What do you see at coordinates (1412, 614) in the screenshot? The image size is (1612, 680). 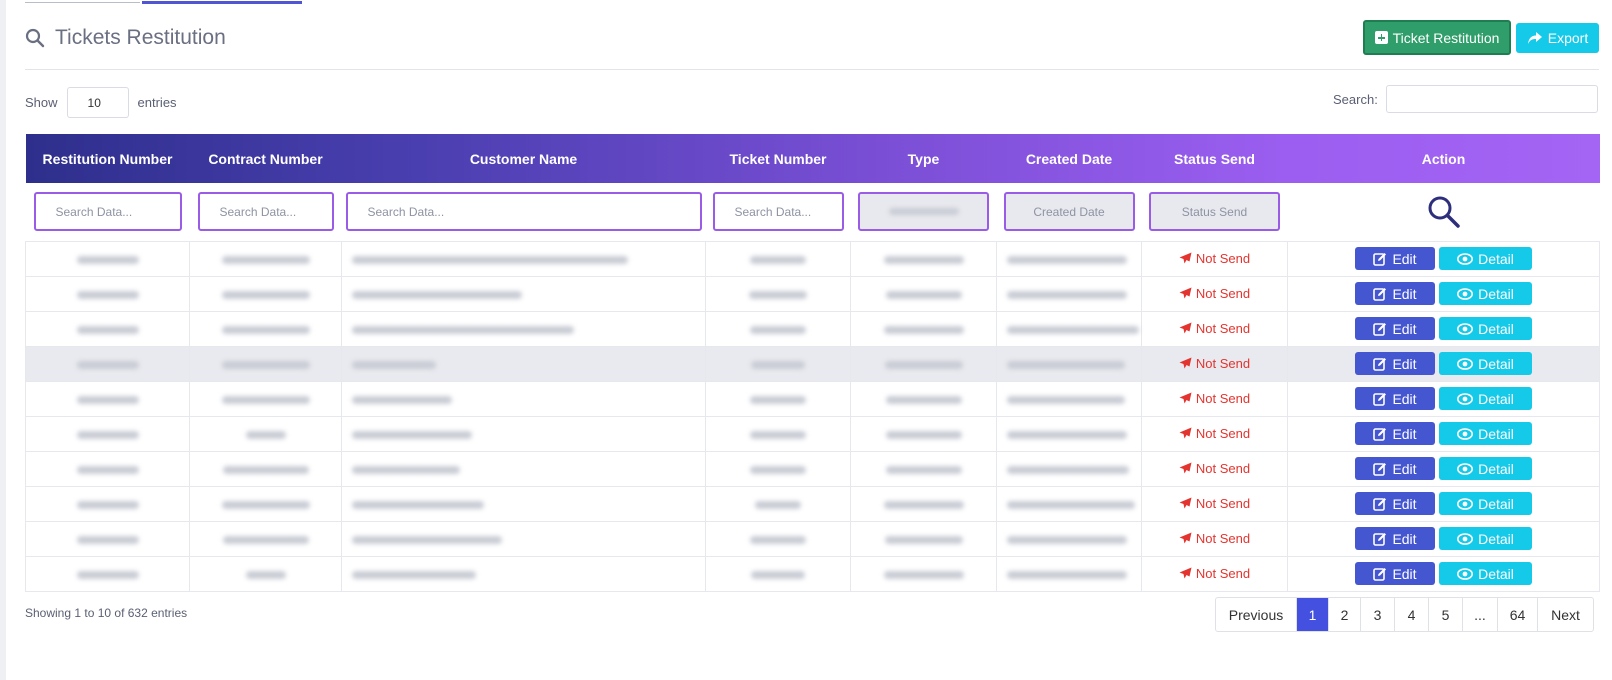 I see `pagination-page-4: 4` at bounding box center [1412, 614].